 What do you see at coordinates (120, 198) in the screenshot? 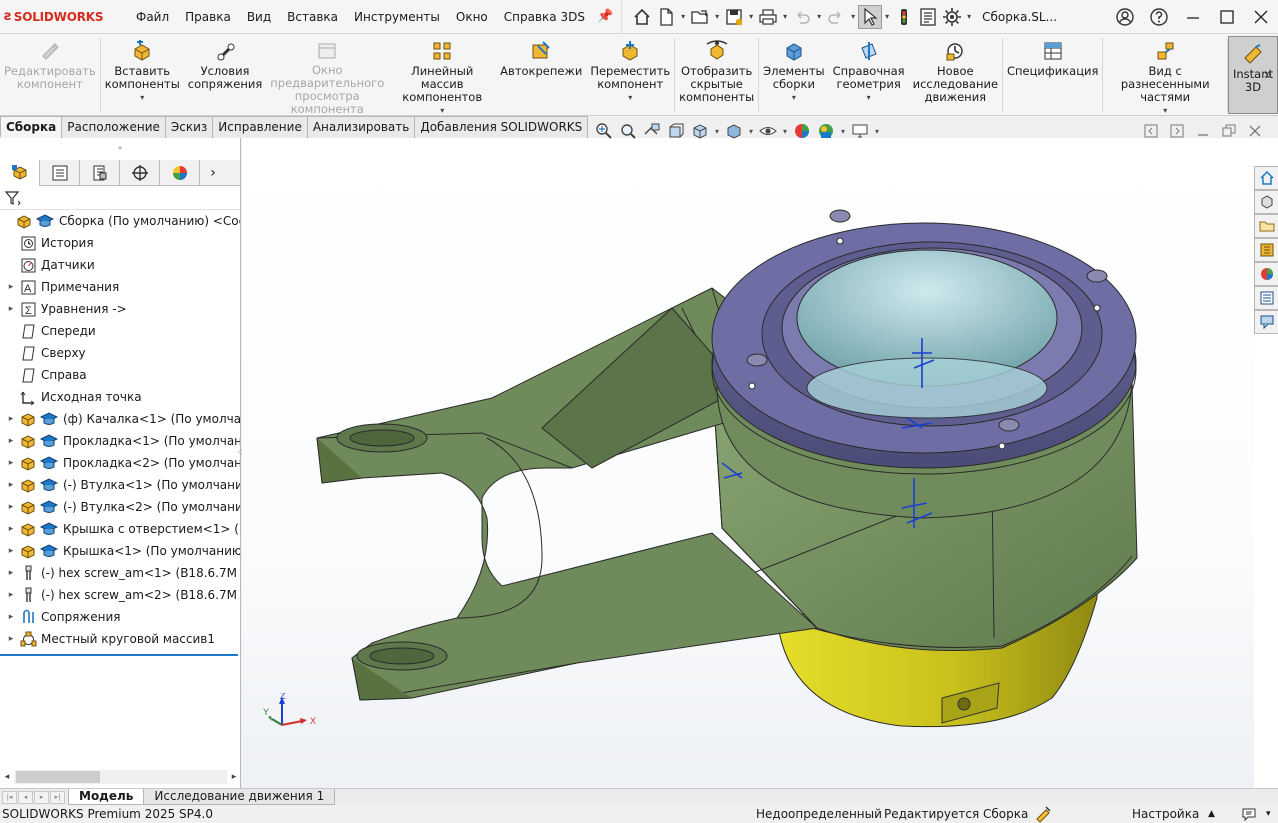
I see `tree-filter` at bounding box center [120, 198].